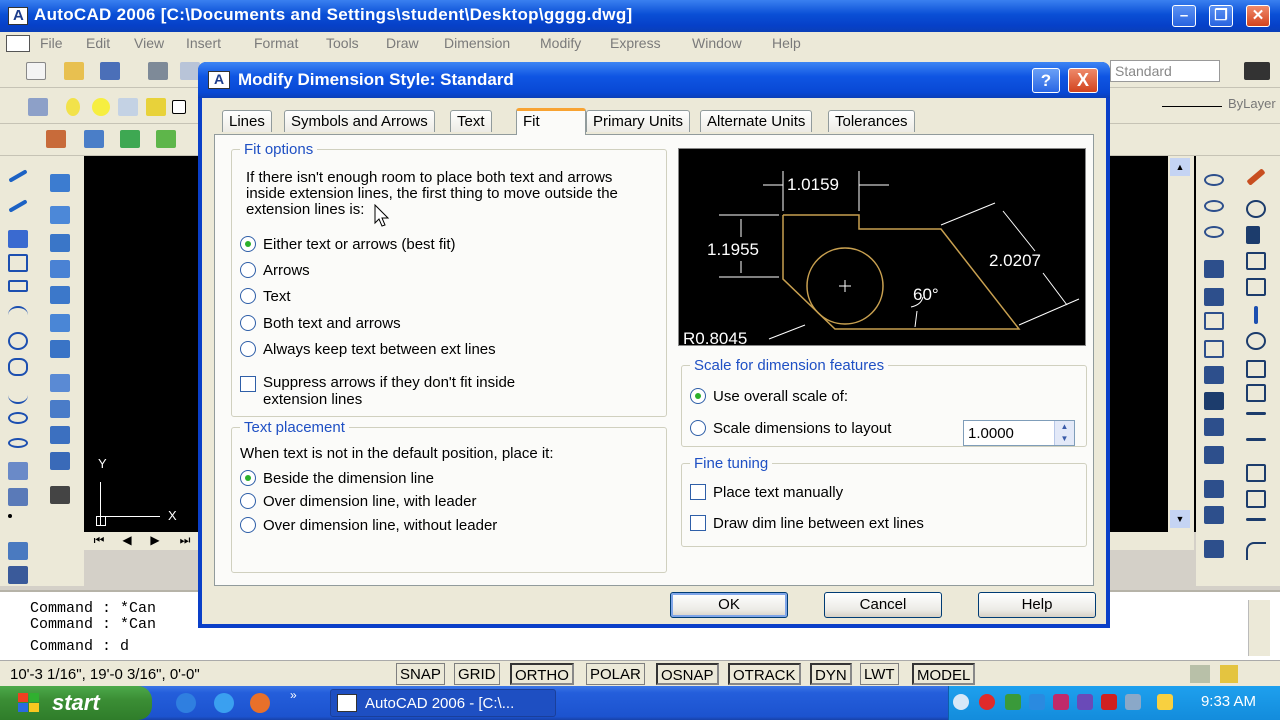 This screenshot has height=720, width=1280. Describe the element at coordinates (18, 263) in the screenshot. I see `polygon-icon` at that location.